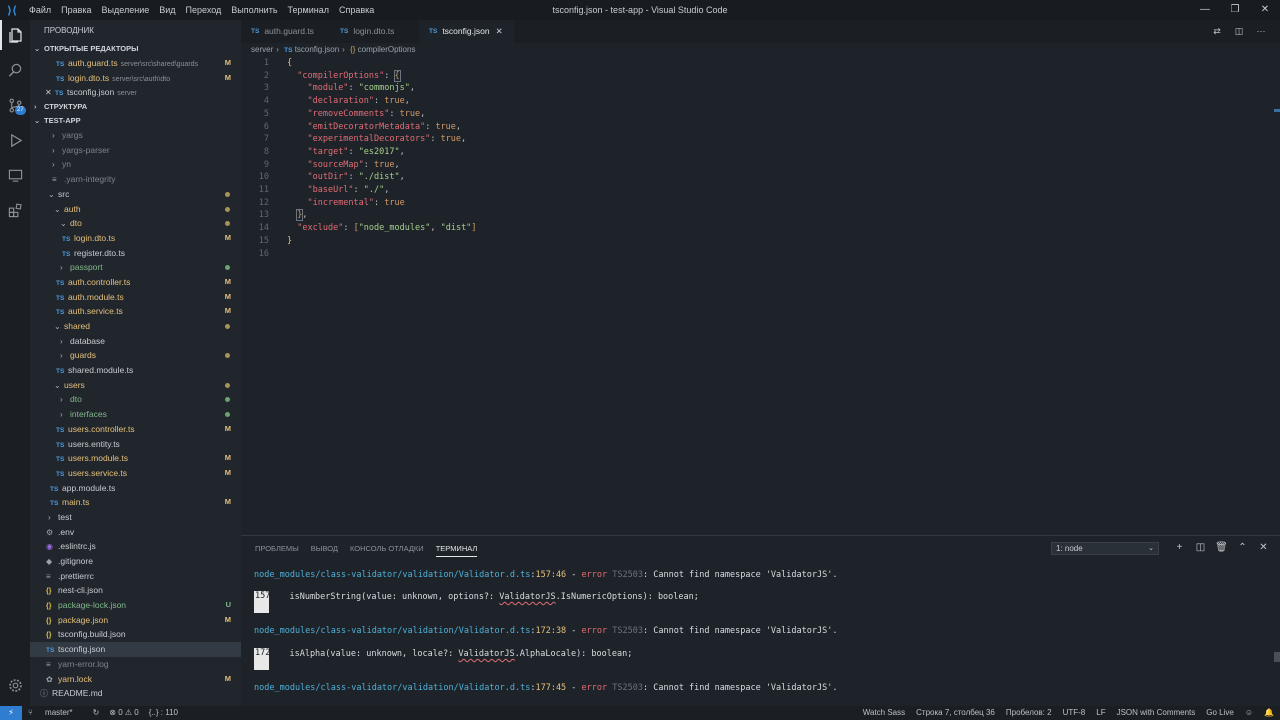  I want to click on tree-file: ≡ .prettierrc, so click(135, 576).